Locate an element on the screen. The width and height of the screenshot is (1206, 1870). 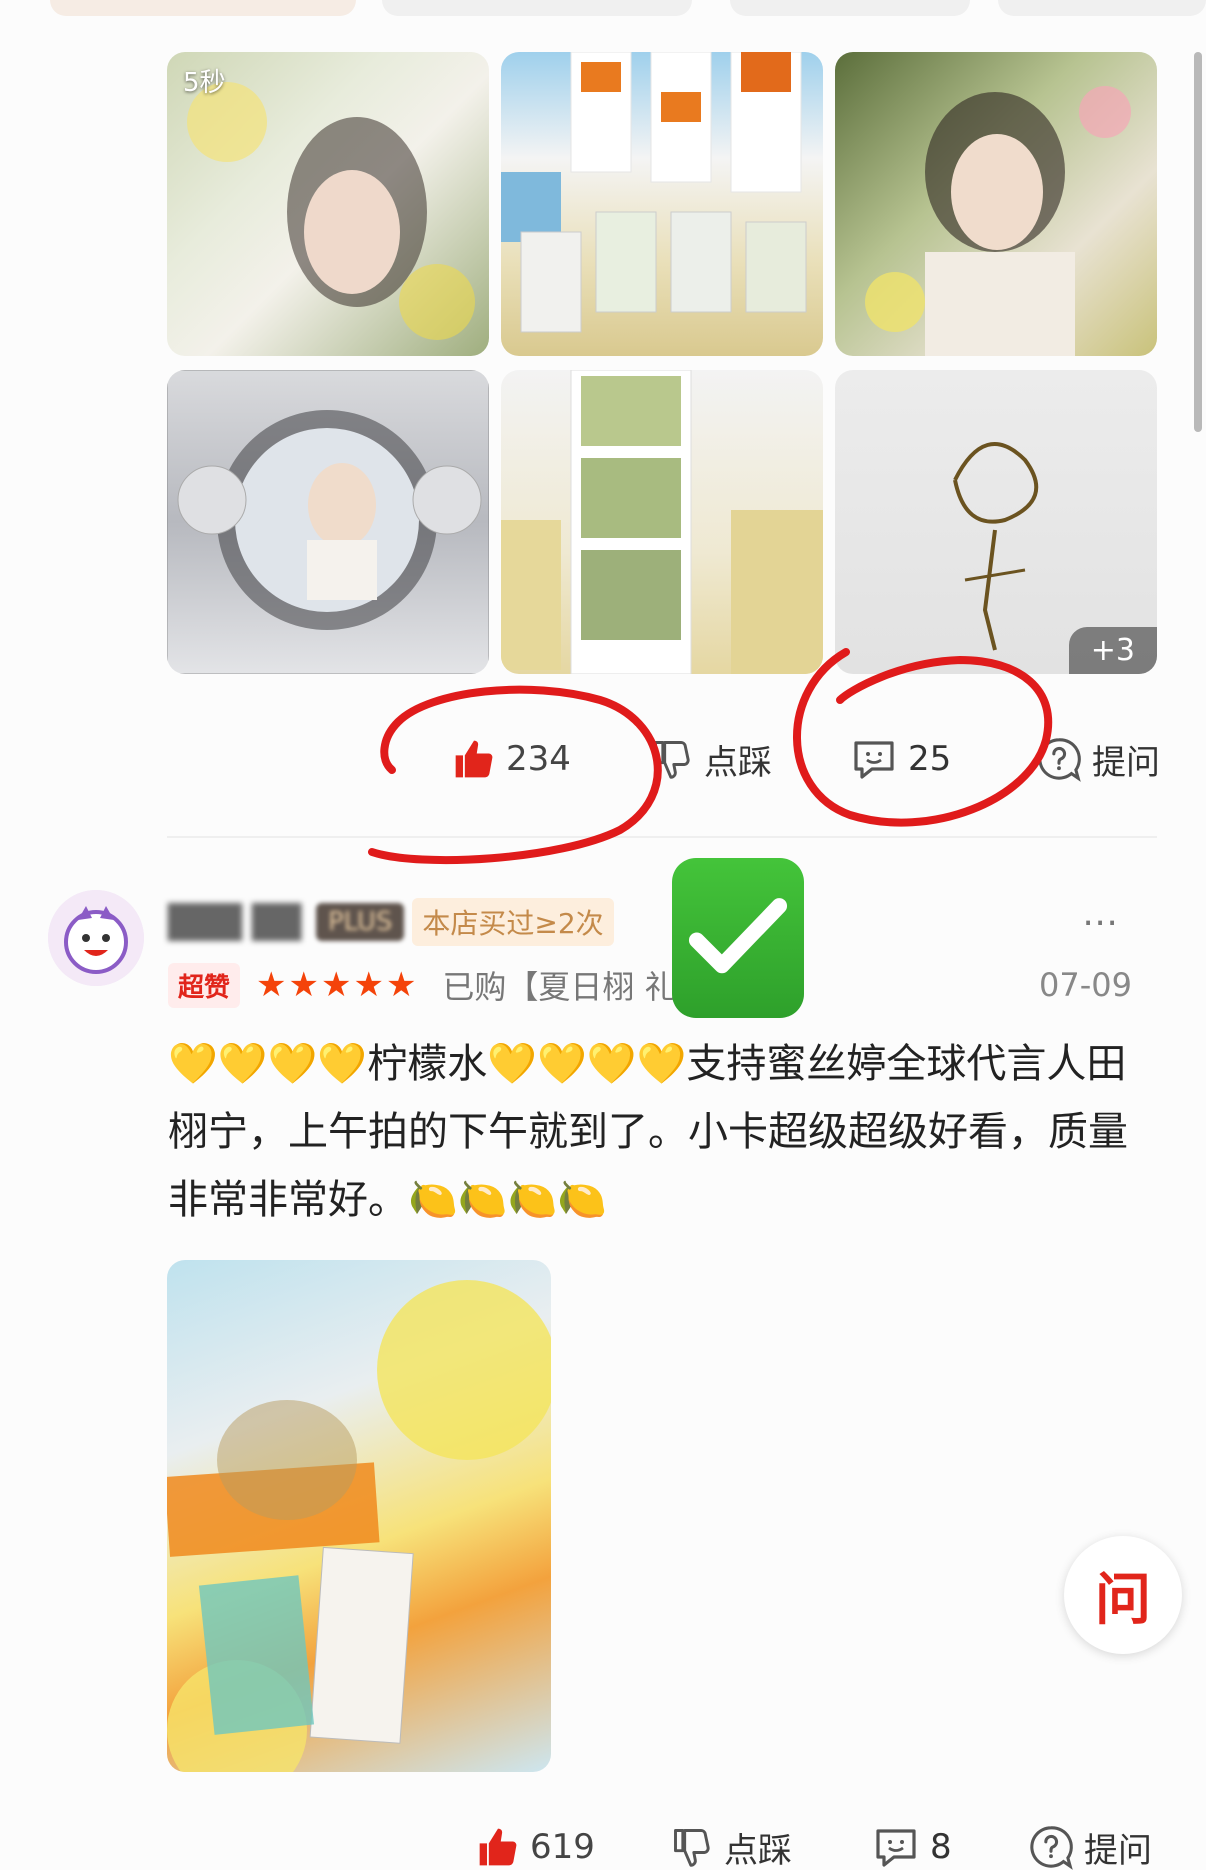
avatar-mascot-icon is located at coordinates (96, 938).